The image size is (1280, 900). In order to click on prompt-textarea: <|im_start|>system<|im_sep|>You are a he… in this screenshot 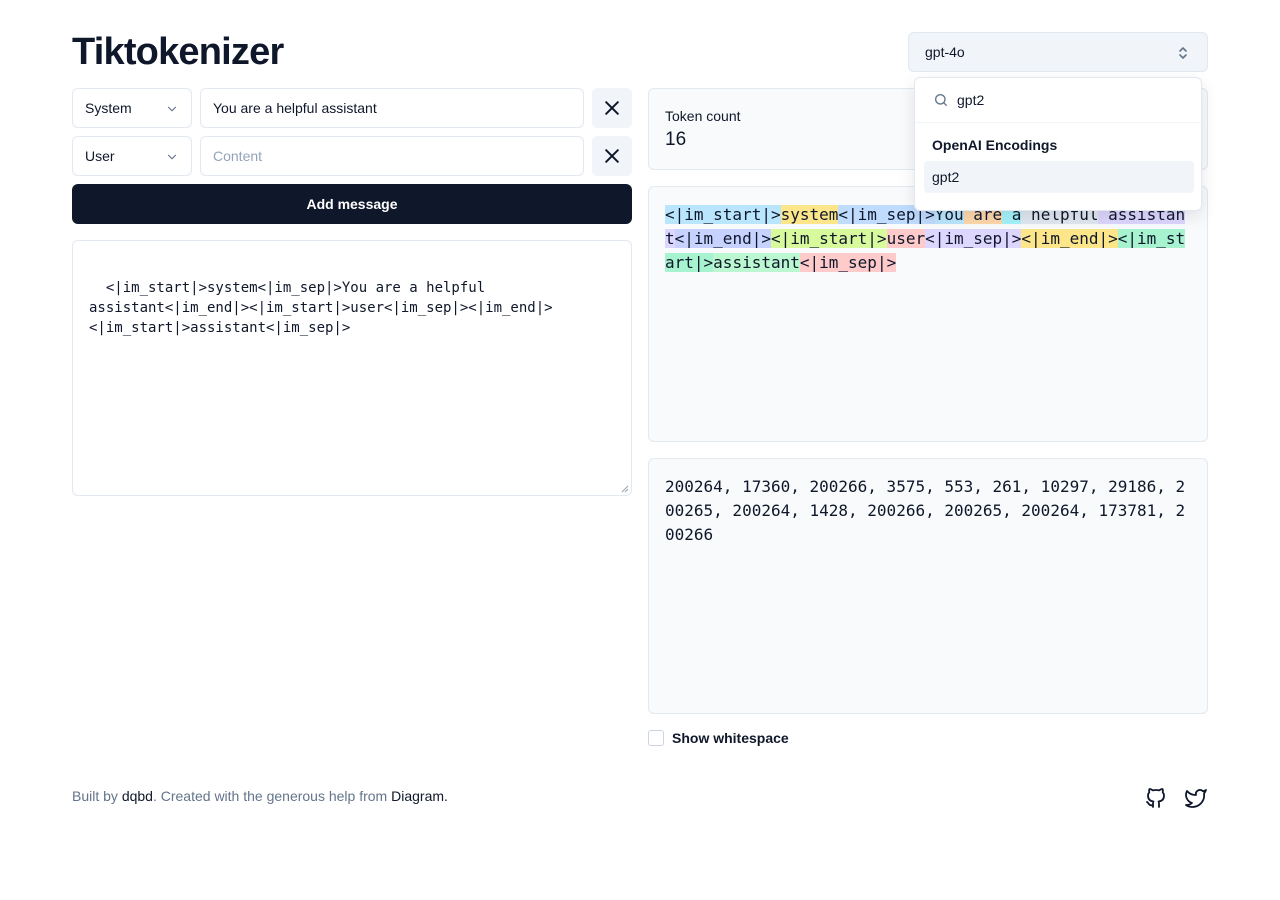, I will do `click(352, 368)`.